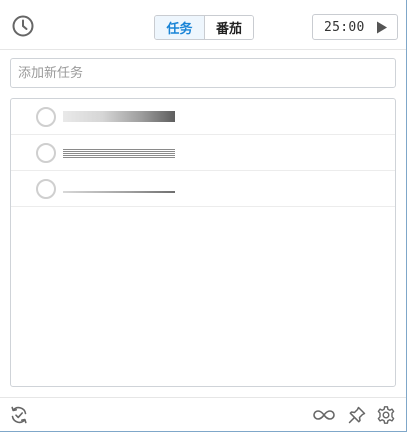  What do you see at coordinates (386, 415) in the screenshot?
I see `gear-icon` at bounding box center [386, 415].